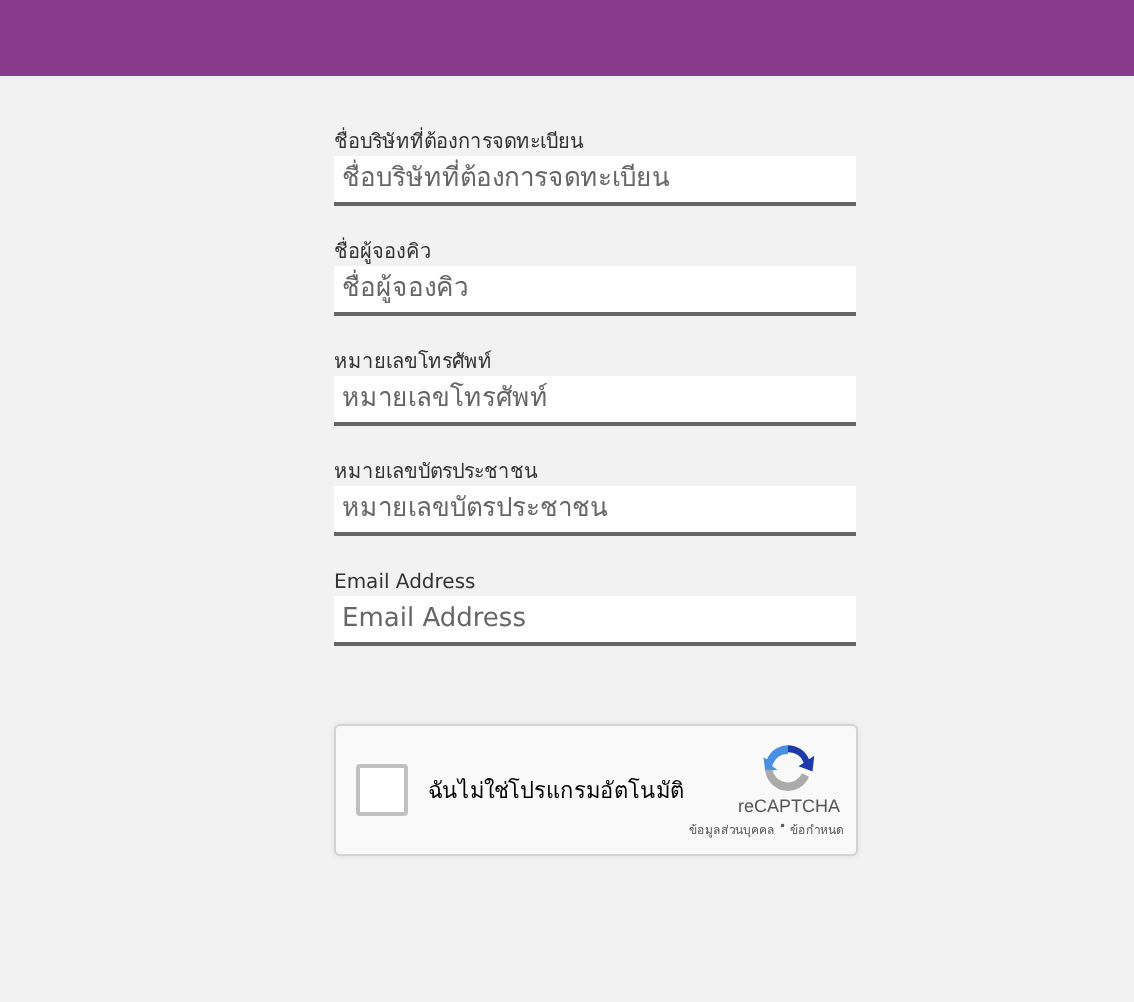  Describe the element at coordinates (788, 768) in the screenshot. I see `recaptcha-logo-icon` at that location.